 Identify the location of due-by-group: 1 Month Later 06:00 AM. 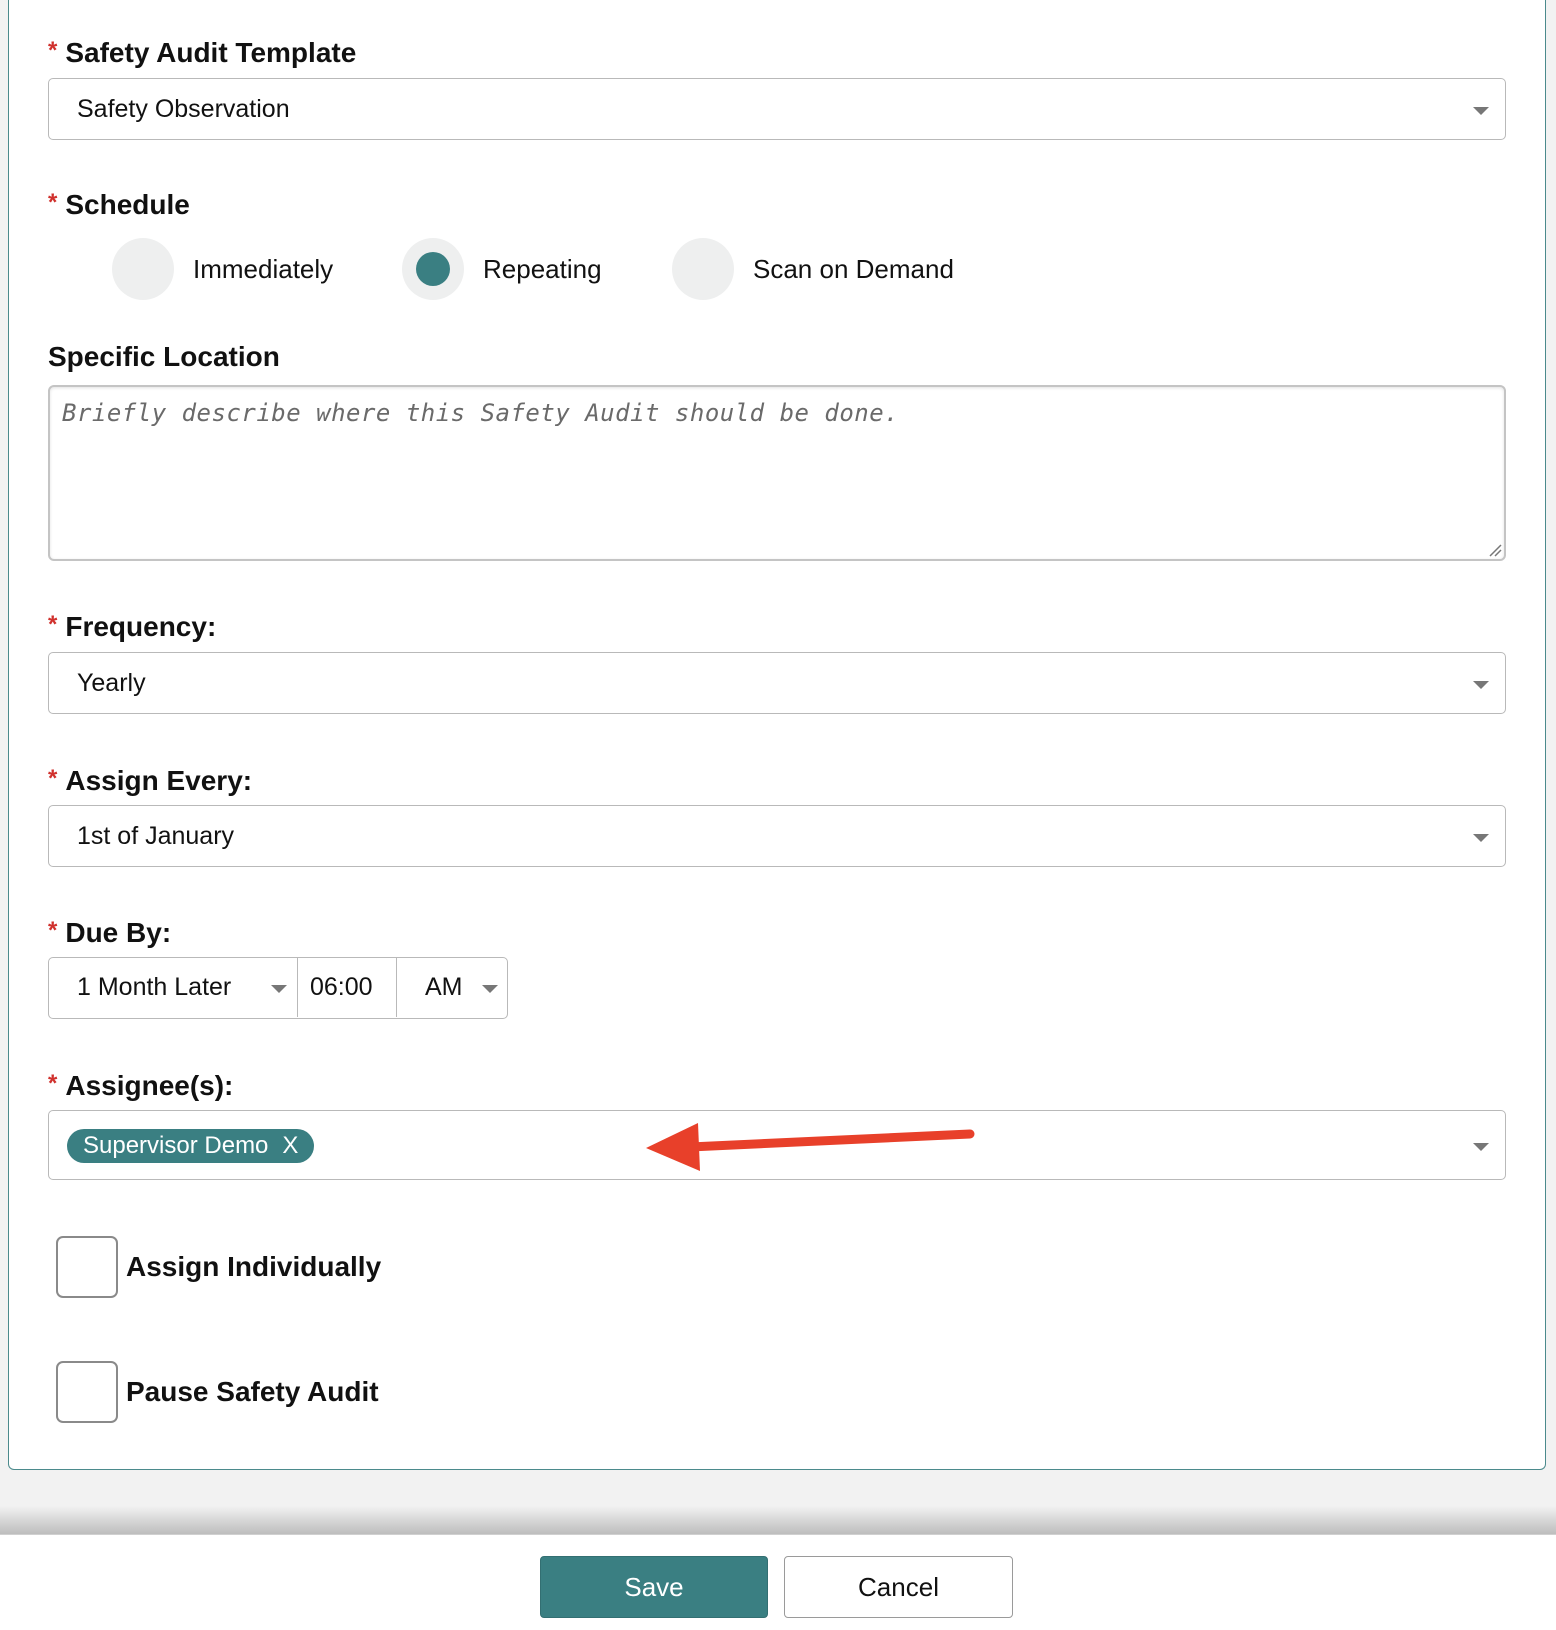
(278, 988).